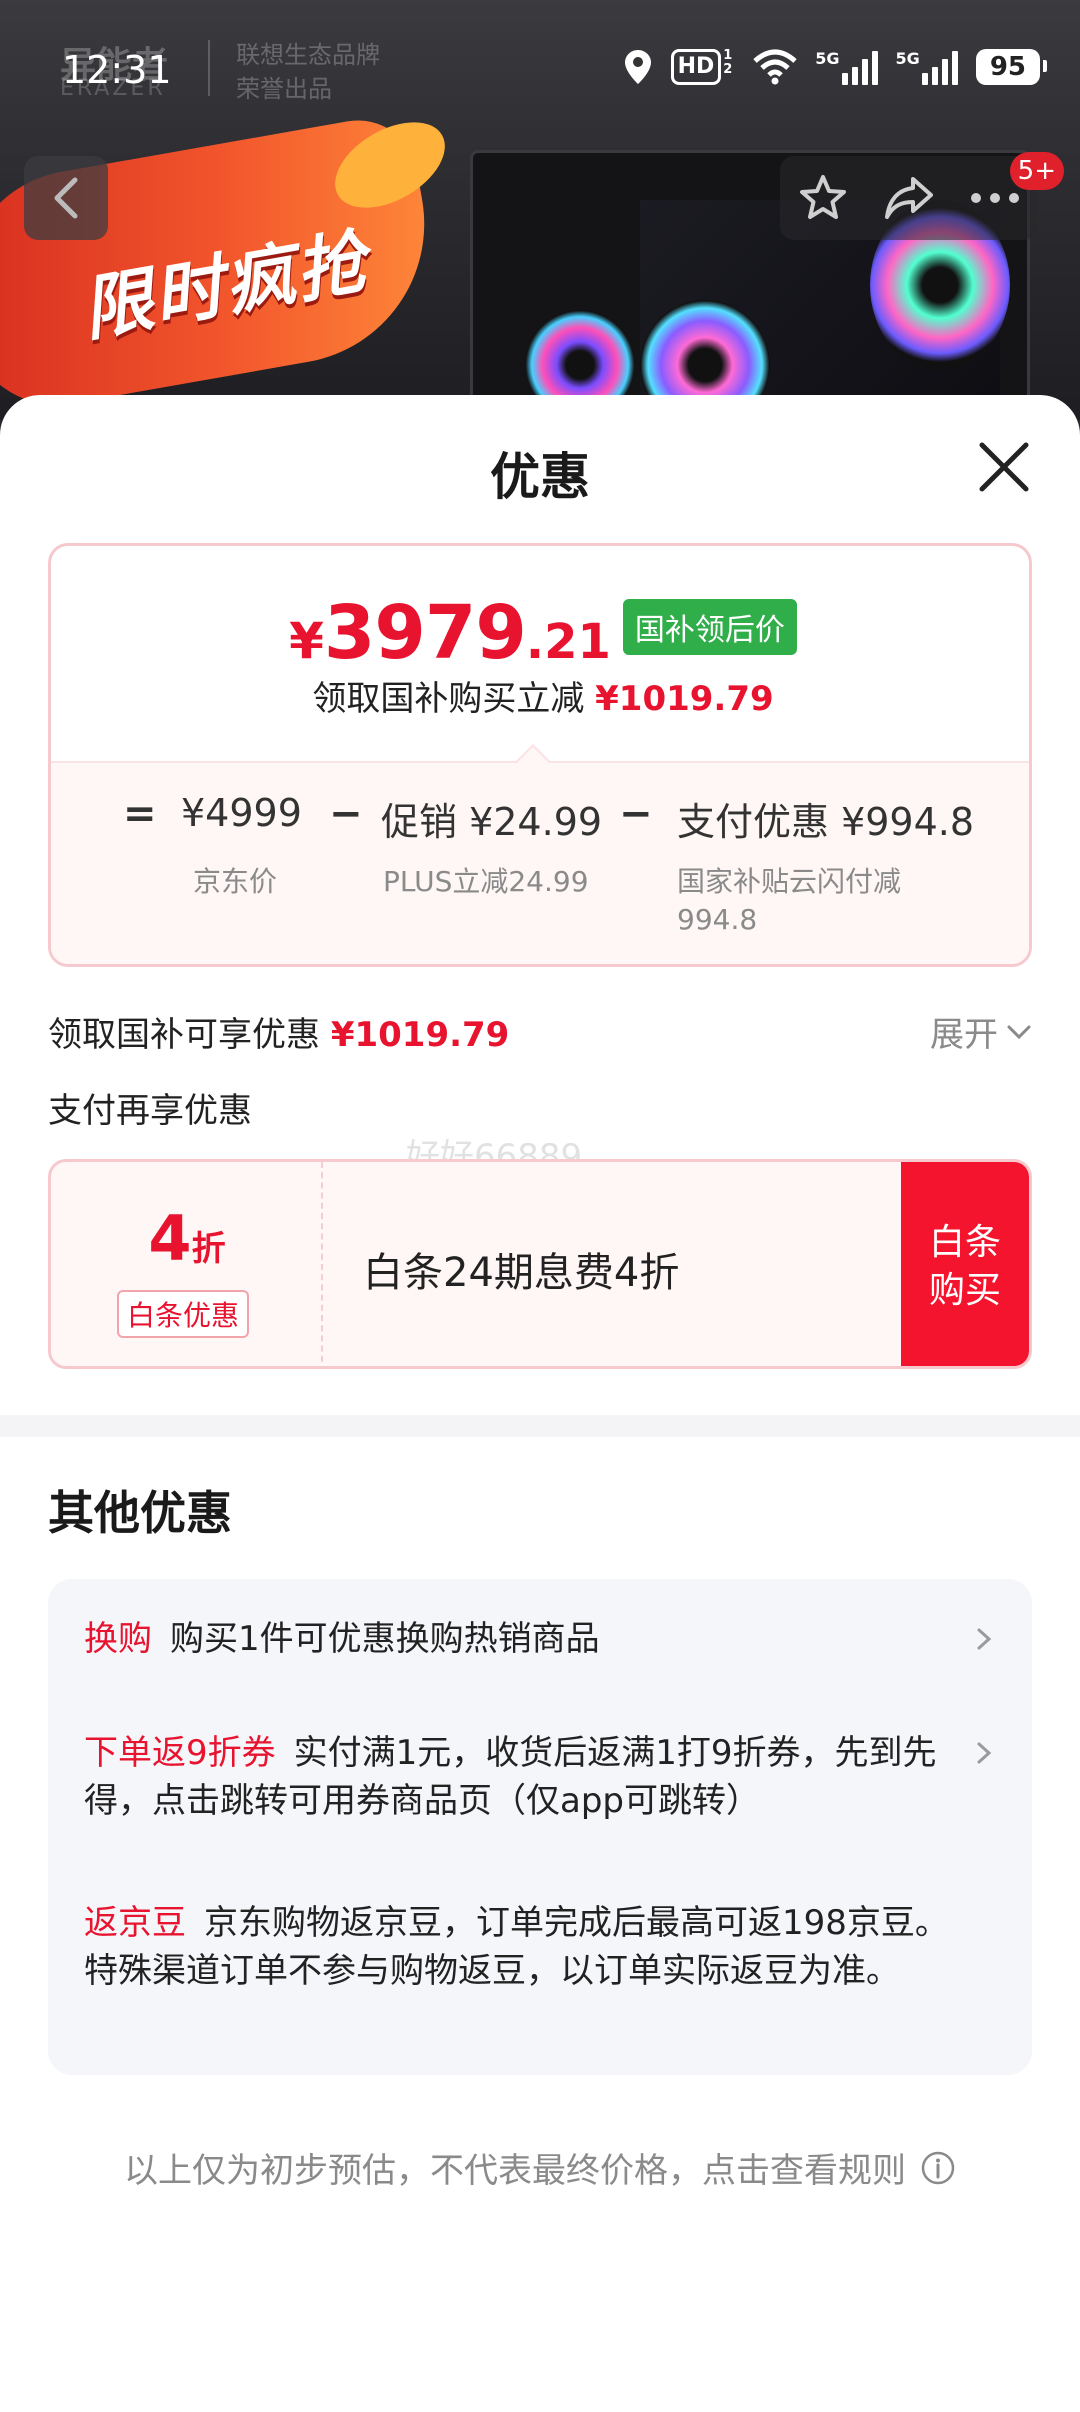 The width and height of the screenshot is (1080, 2412). I want to click on chevron-left-icon, so click(66, 198).